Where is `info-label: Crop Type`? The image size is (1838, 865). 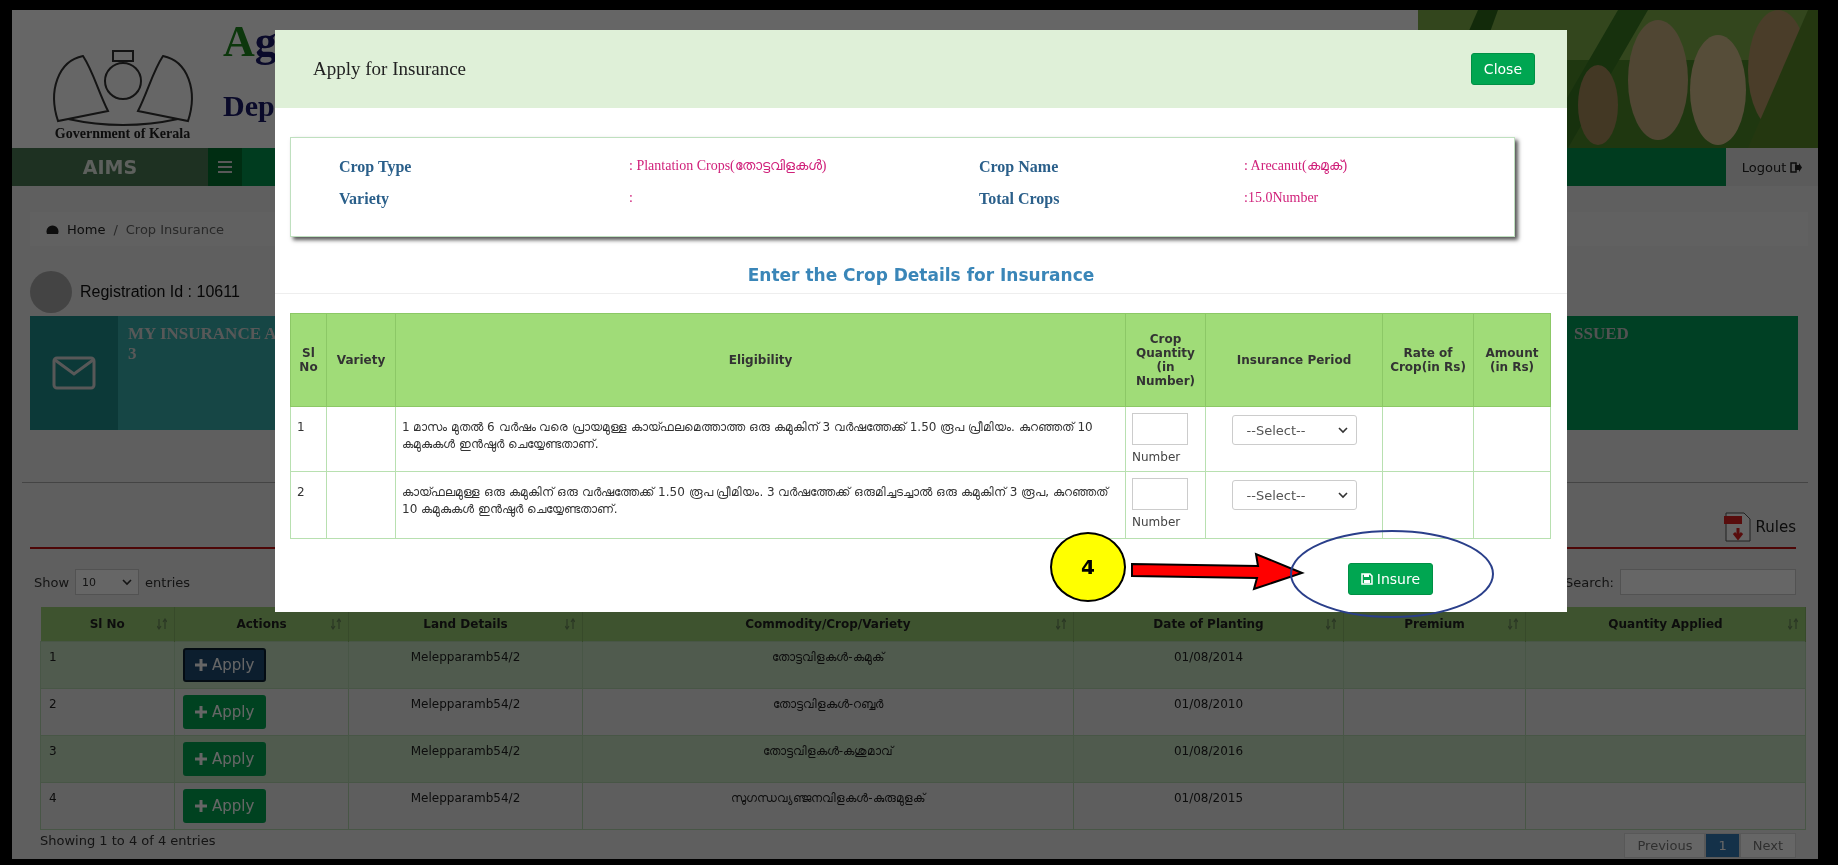
info-label: Crop Type is located at coordinates (376, 167).